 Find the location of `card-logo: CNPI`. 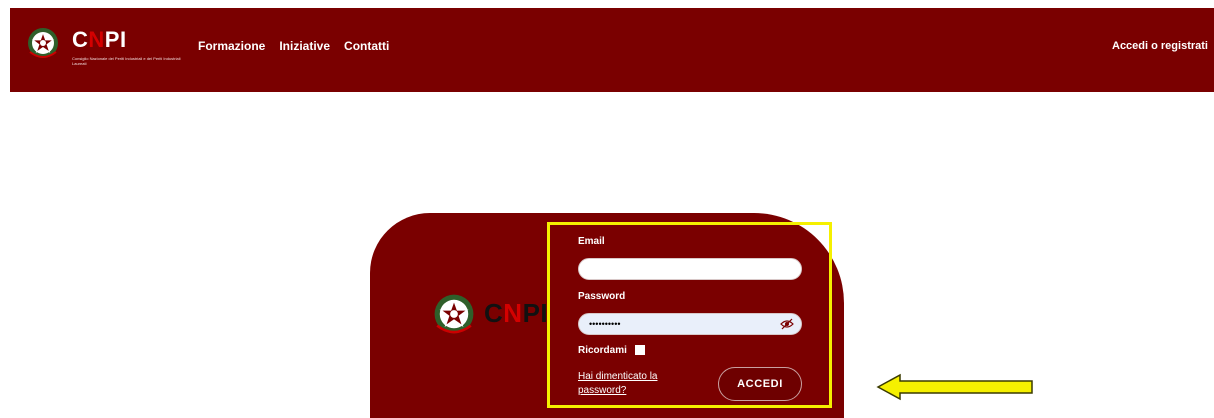

card-logo: CNPI is located at coordinates (497, 316).